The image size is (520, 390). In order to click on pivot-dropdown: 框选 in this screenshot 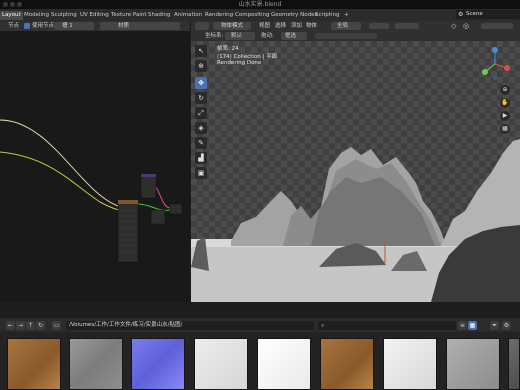, I will do `click(294, 36)`.